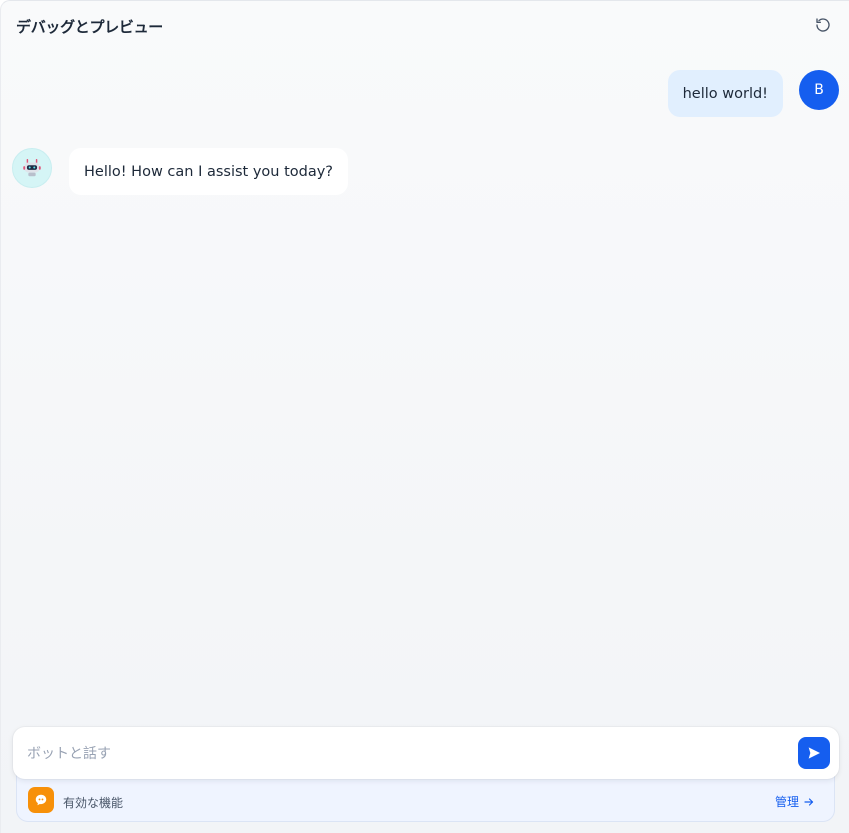  I want to click on manage-link: 管理, so click(795, 801).